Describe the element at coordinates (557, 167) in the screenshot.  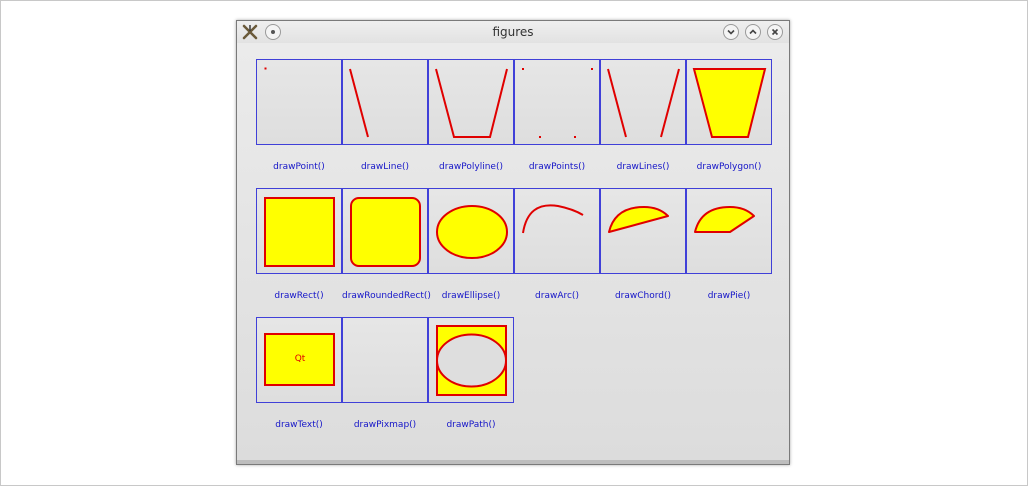
I see `figure-label-points: drawPoints()` at that location.